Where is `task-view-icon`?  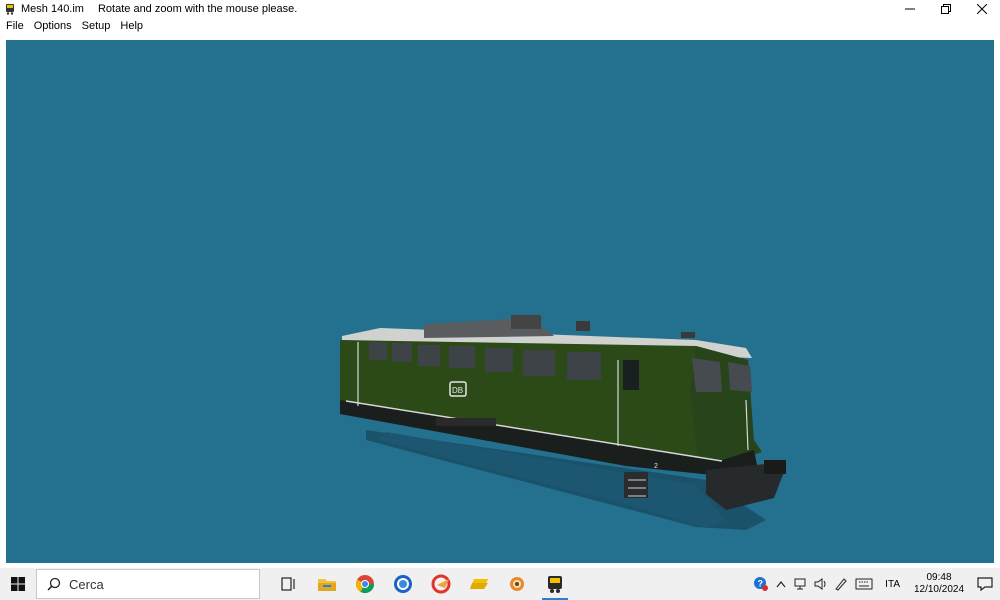 task-view-icon is located at coordinates (288, 584).